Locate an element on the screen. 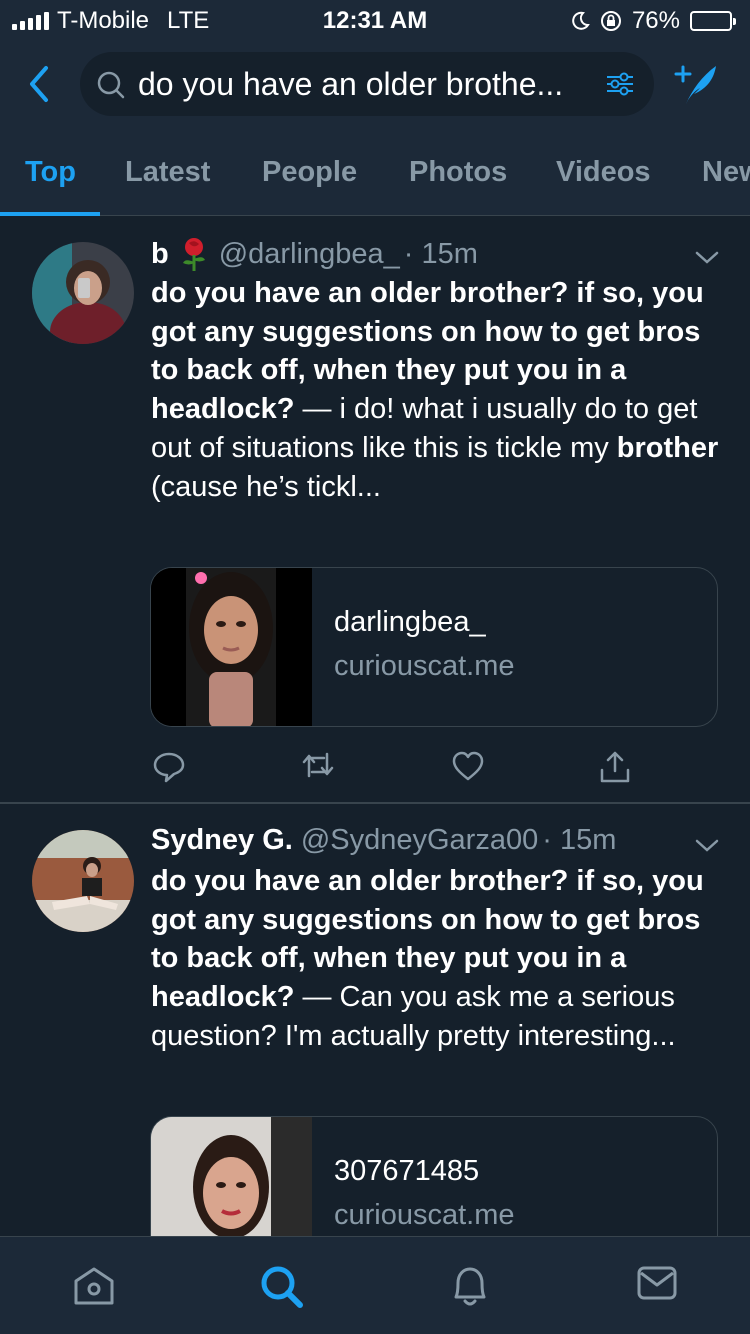 This screenshot has width=750, height=1334. tweet-actions is located at coordinates (390, 770).